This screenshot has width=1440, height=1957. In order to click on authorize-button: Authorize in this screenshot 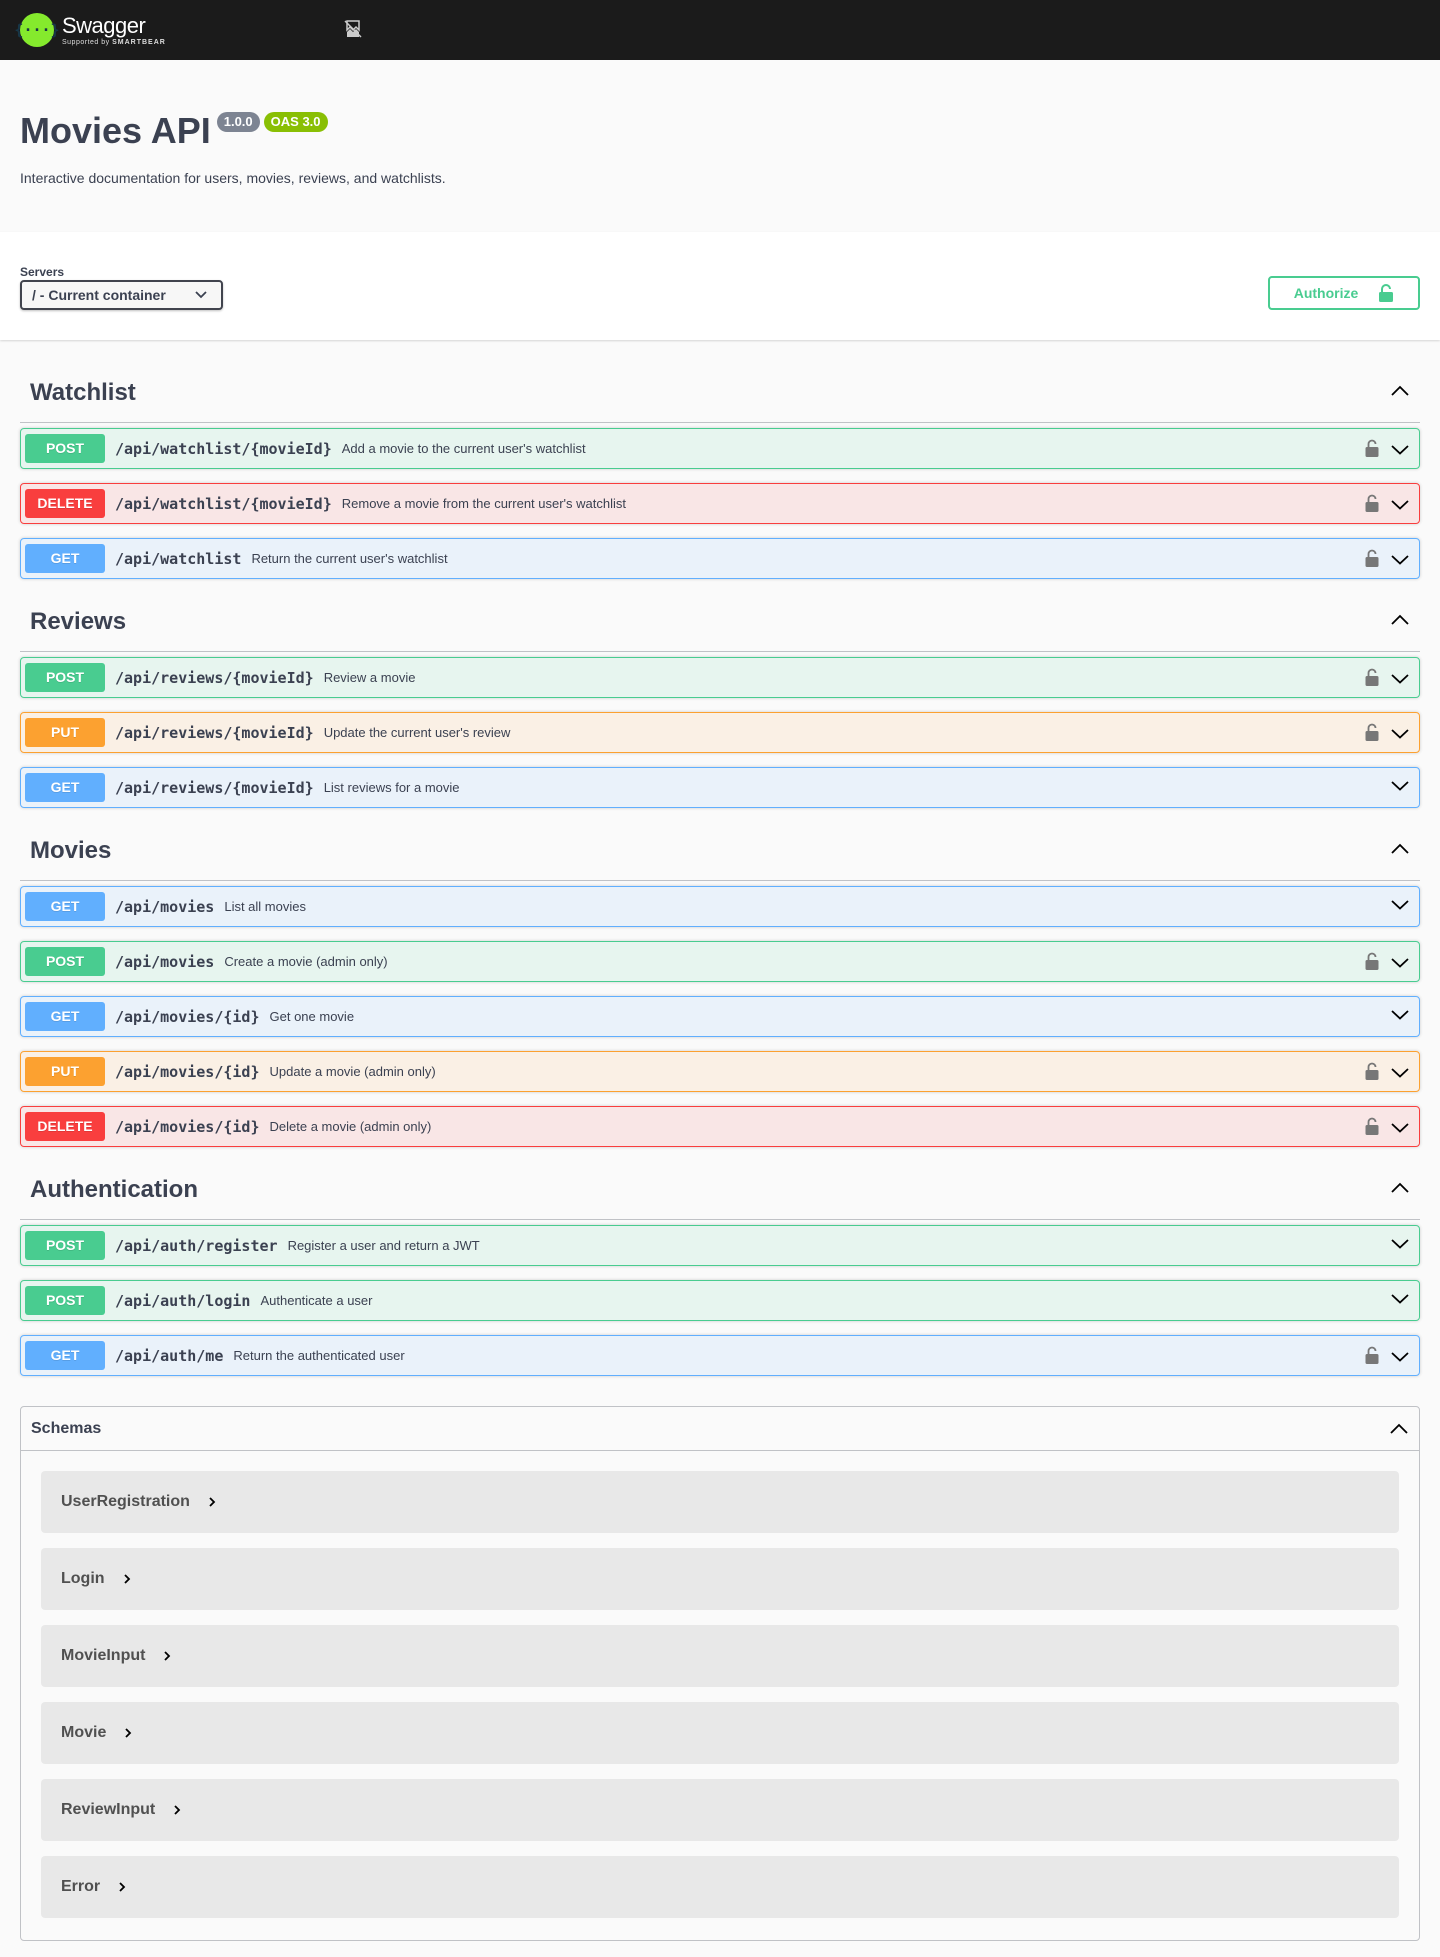, I will do `click(1344, 293)`.